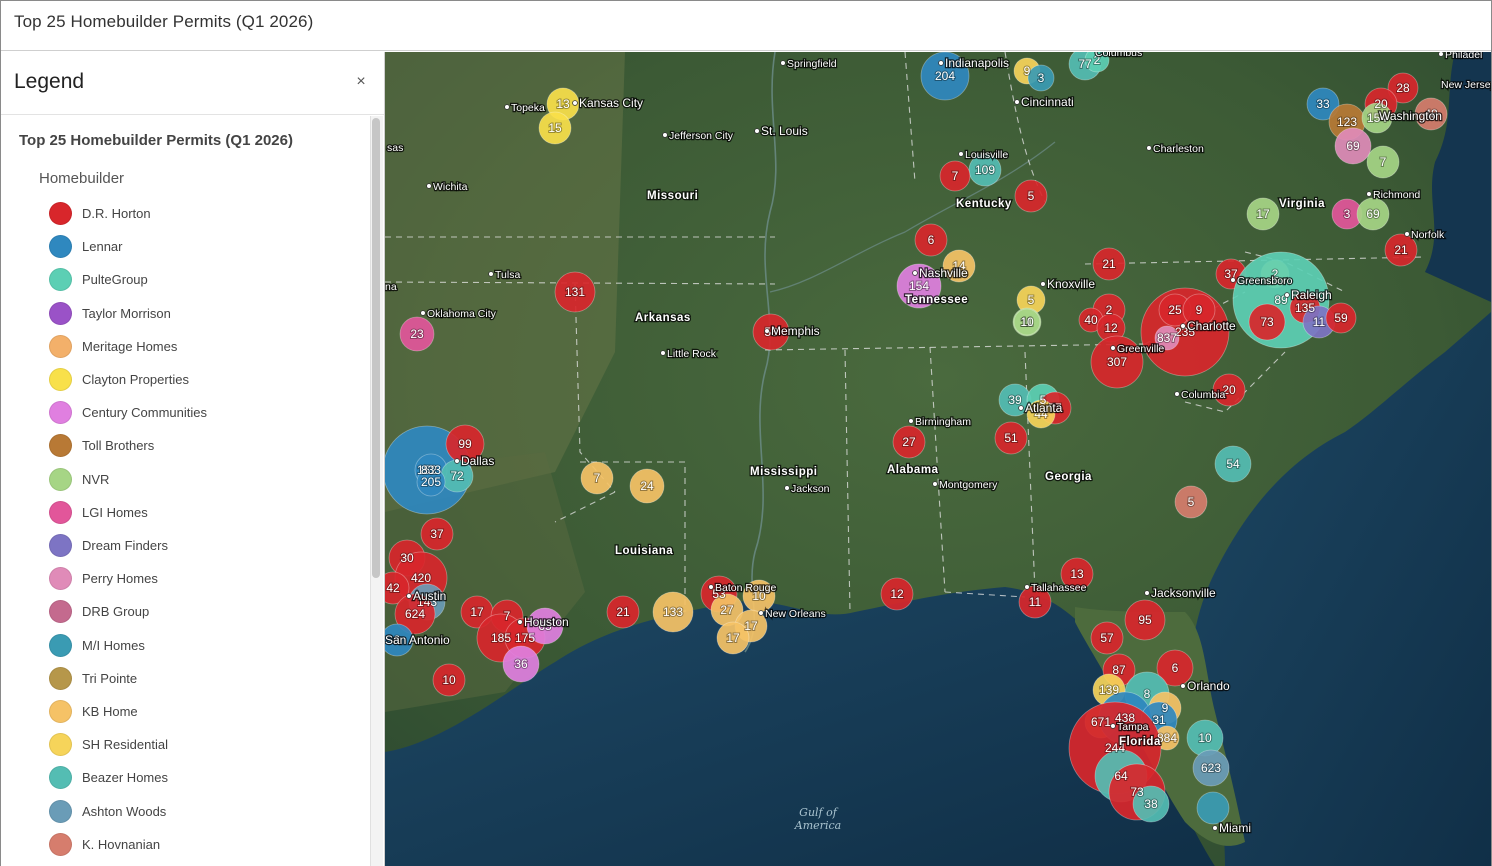 The height and width of the screenshot is (866, 1492). Describe the element at coordinates (1159, 720) in the screenshot. I see `permit-bubble-label: 31` at that location.